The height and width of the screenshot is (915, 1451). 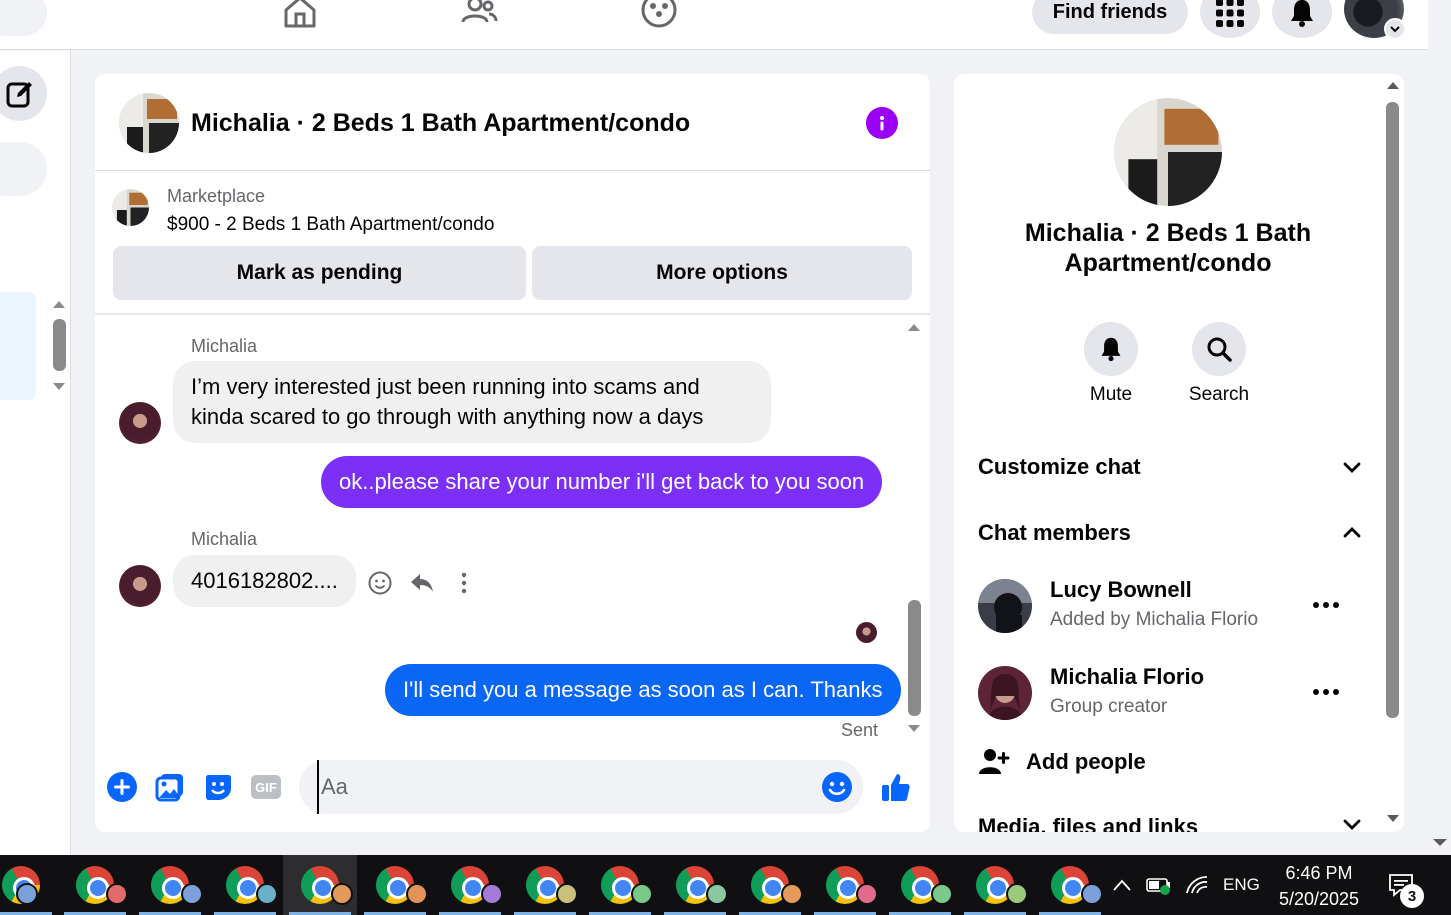 I want to click on member-row: Michalia Florio Group creator, so click(x=1170, y=694).